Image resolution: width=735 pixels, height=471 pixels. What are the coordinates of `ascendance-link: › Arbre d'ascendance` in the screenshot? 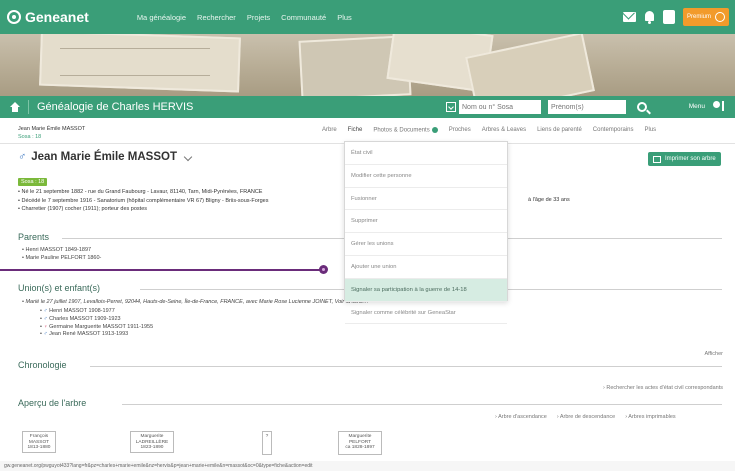 It's located at (521, 417).